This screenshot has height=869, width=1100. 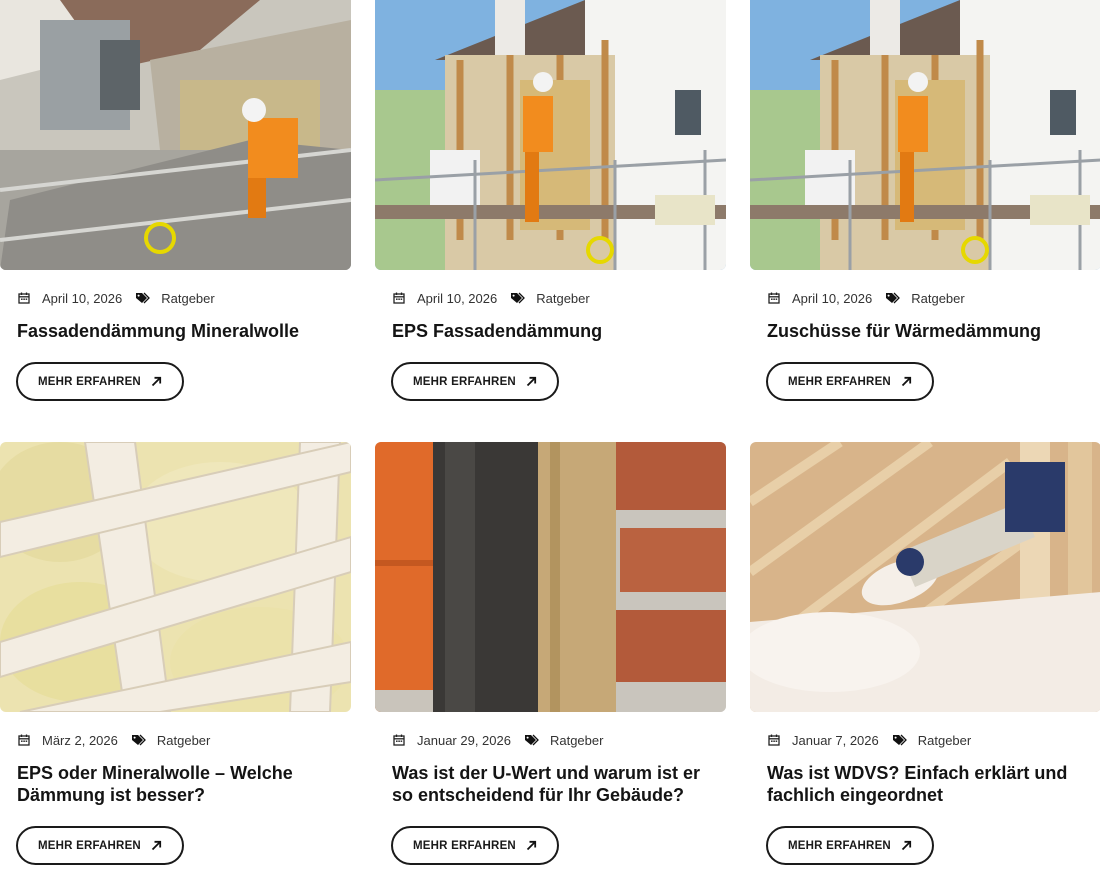 I want to click on post-thumbnail-mineral-wool-batts, so click(x=175, y=577).